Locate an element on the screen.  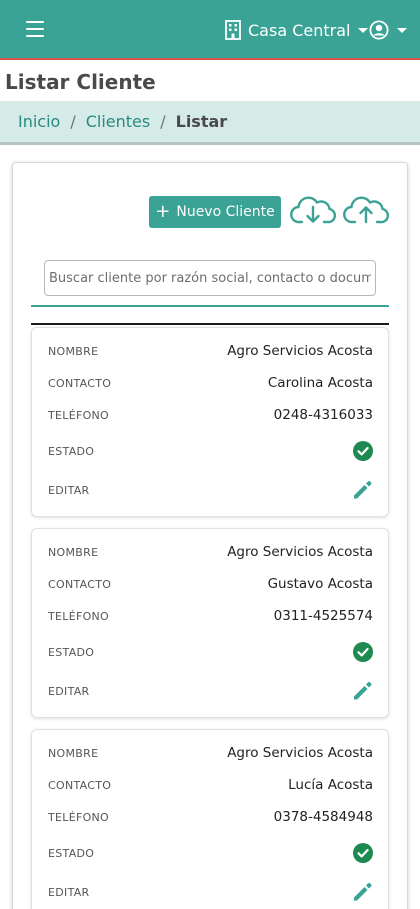
new-client-label: Nuevo Cliente is located at coordinates (225, 212).